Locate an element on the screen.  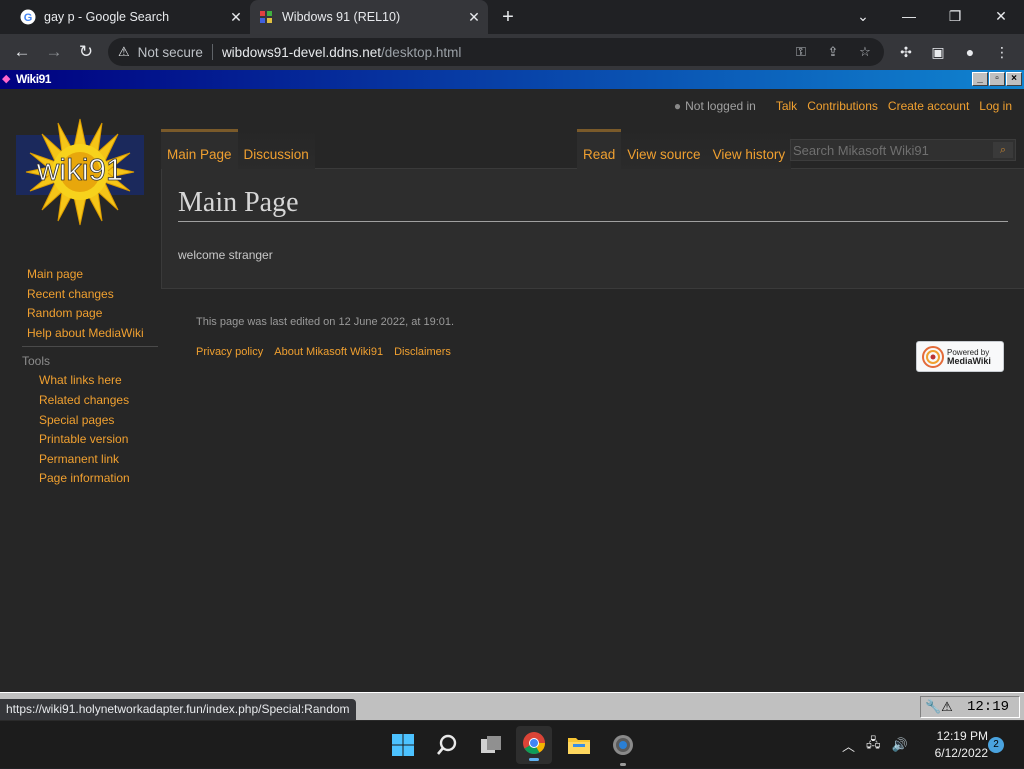
tools-item-printable-version: Printable version is located at coordinates (80, 440).